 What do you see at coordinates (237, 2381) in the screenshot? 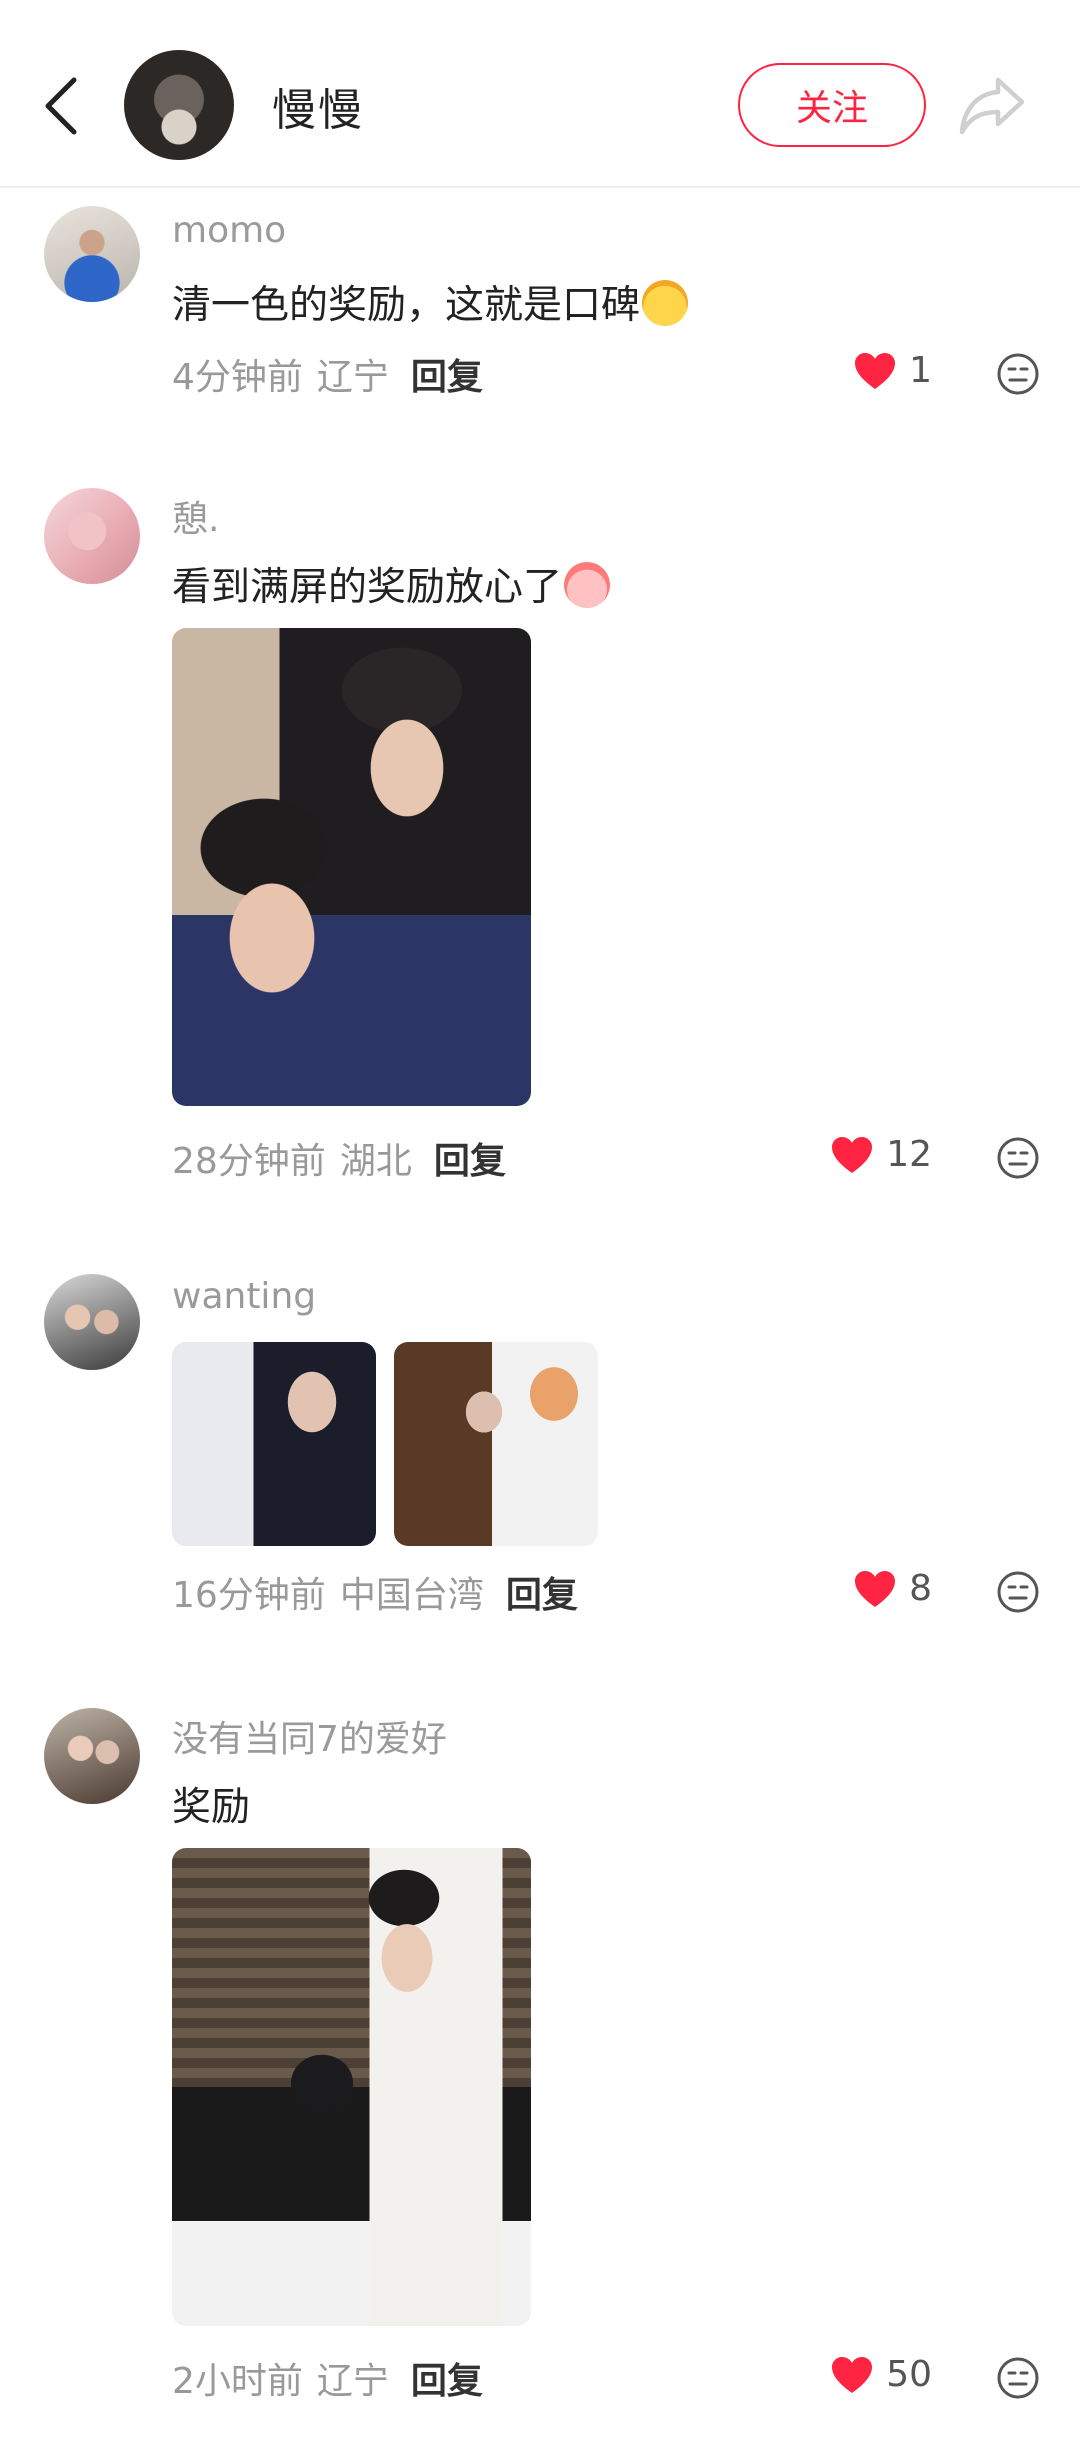
I see `comment-time: 2小时前` at bounding box center [237, 2381].